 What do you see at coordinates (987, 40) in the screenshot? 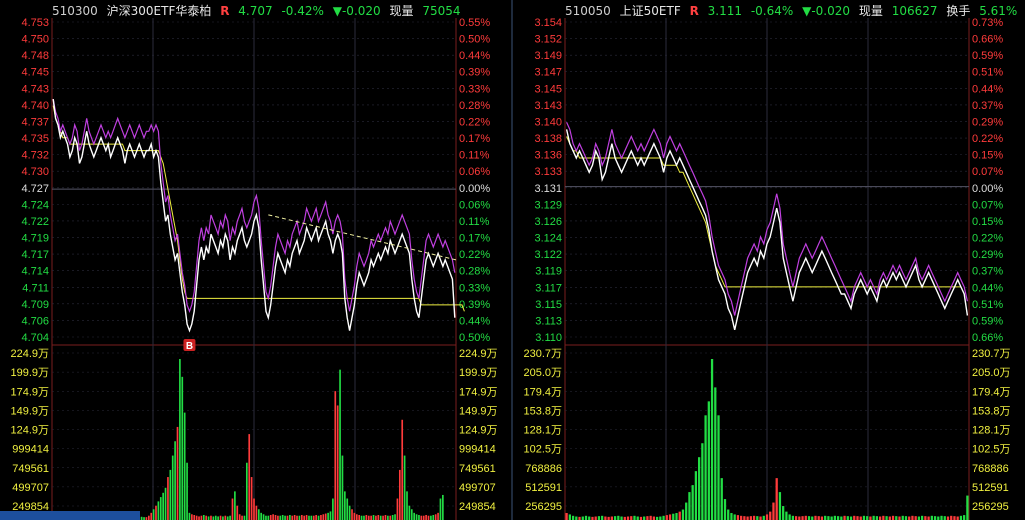
I see `percent-tick-label: 0.66%` at bounding box center [987, 40].